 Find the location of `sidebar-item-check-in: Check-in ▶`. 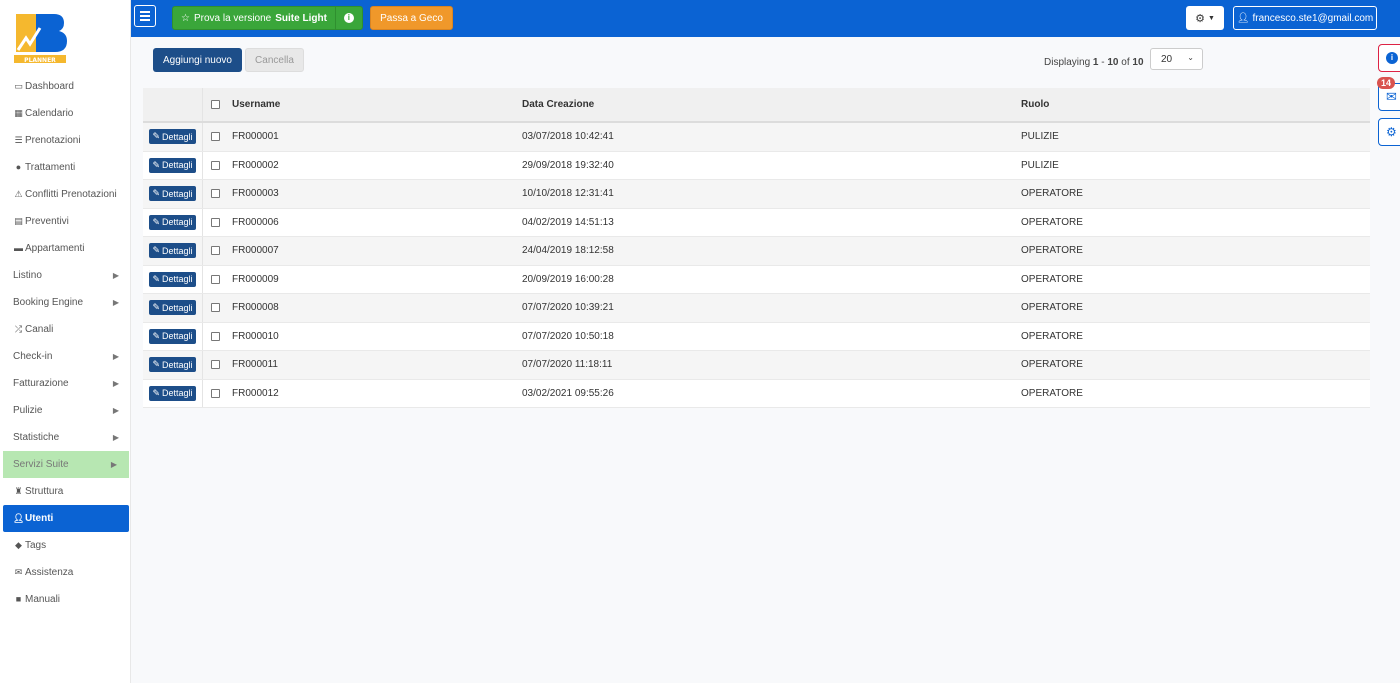

sidebar-item-check-in: Check-in ▶ is located at coordinates (65, 356).